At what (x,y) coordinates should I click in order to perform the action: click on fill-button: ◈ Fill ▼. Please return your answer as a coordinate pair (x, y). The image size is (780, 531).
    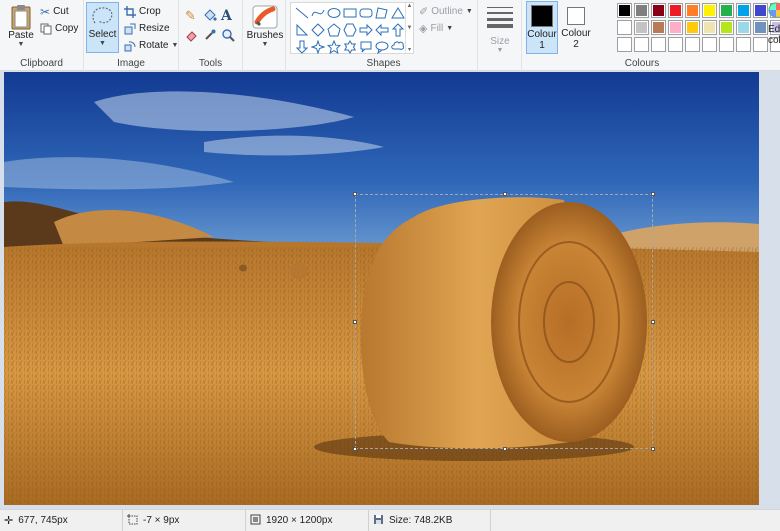
    Looking at the image, I should click on (436, 28).